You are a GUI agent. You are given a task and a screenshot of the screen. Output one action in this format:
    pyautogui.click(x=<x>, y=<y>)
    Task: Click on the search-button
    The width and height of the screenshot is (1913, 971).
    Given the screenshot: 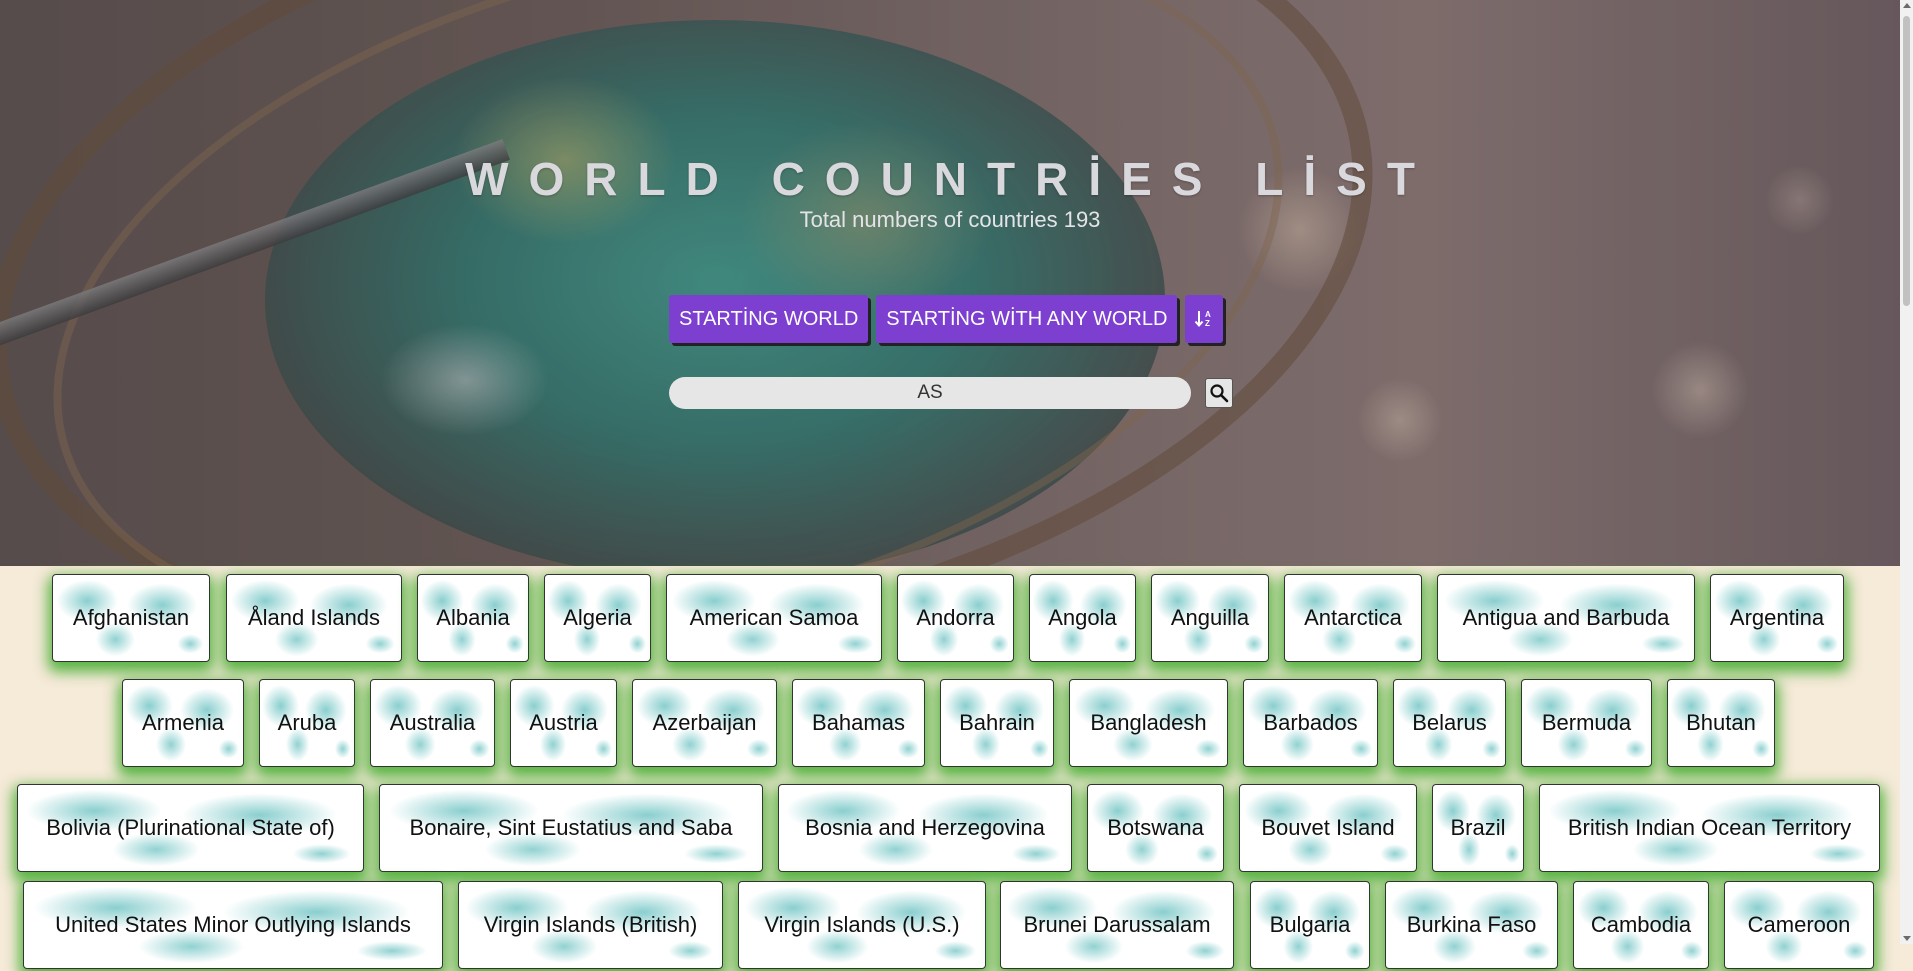 What is the action you would take?
    pyautogui.click(x=1219, y=393)
    